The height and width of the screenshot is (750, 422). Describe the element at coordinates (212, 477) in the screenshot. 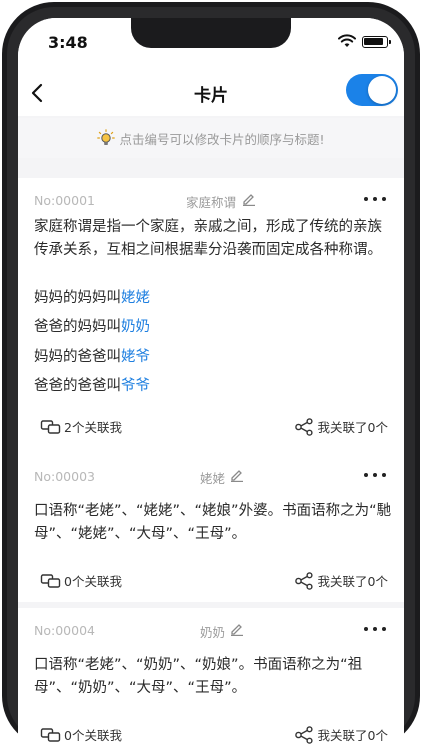

I see `card-title: 姥姥` at that location.